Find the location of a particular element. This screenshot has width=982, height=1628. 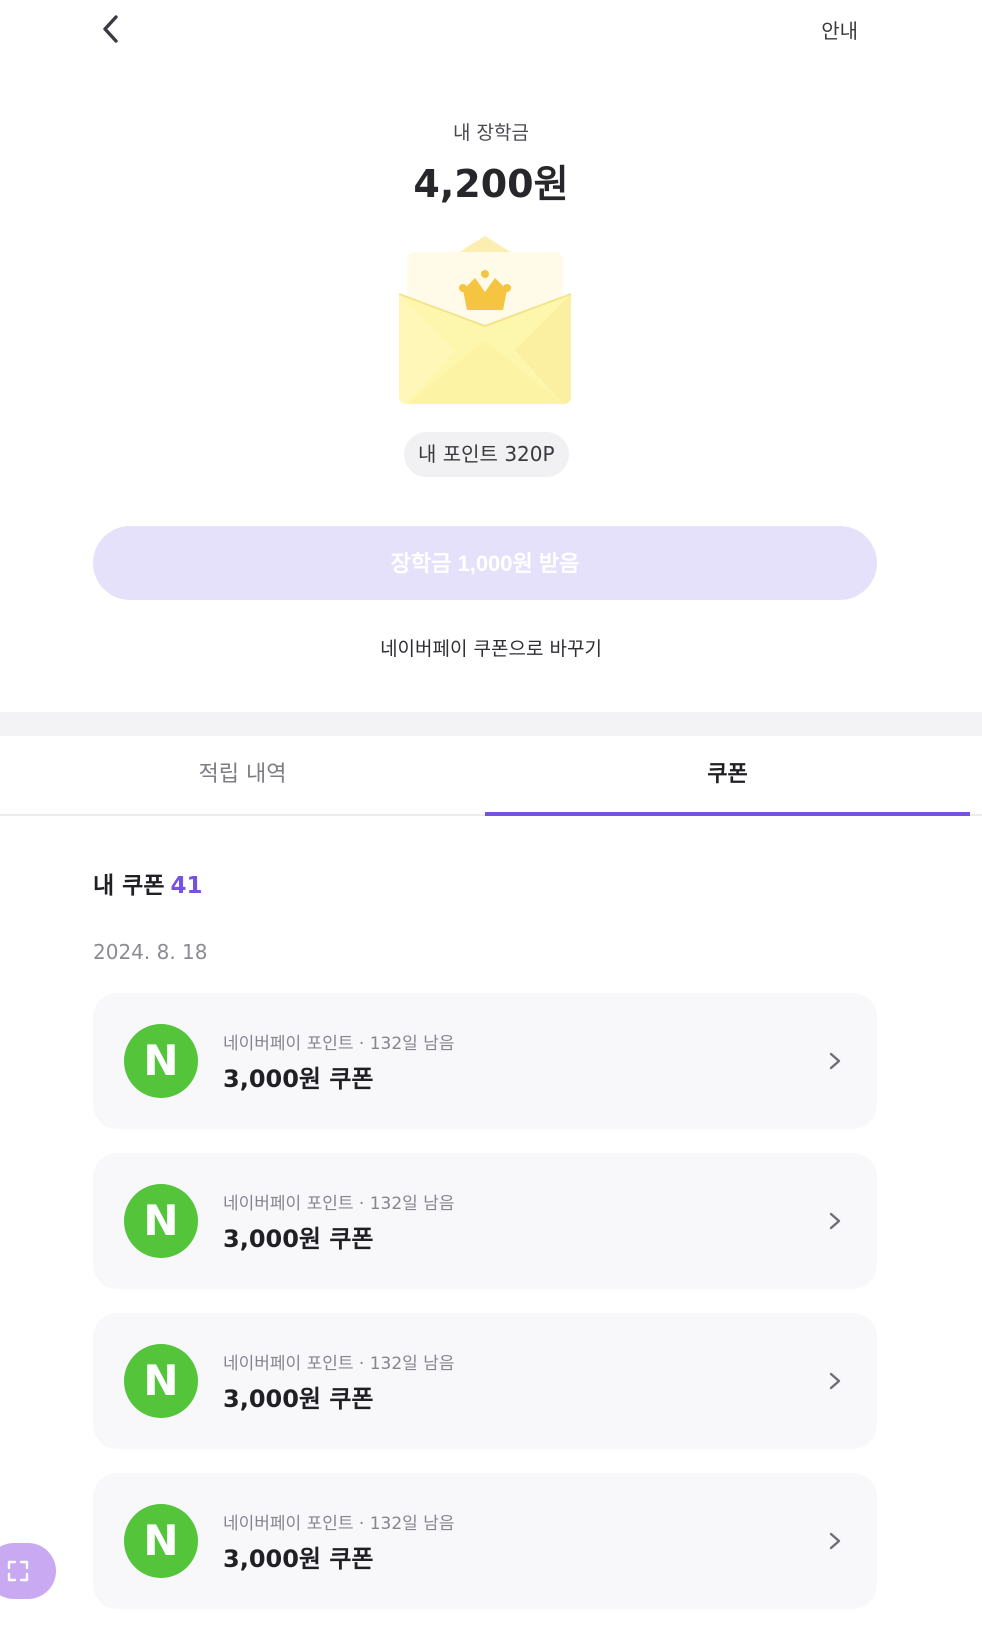

swap-to-naverpay-link: 네이버페이 쿠폰으로 바꾸기 is located at coordinates (491, 647).